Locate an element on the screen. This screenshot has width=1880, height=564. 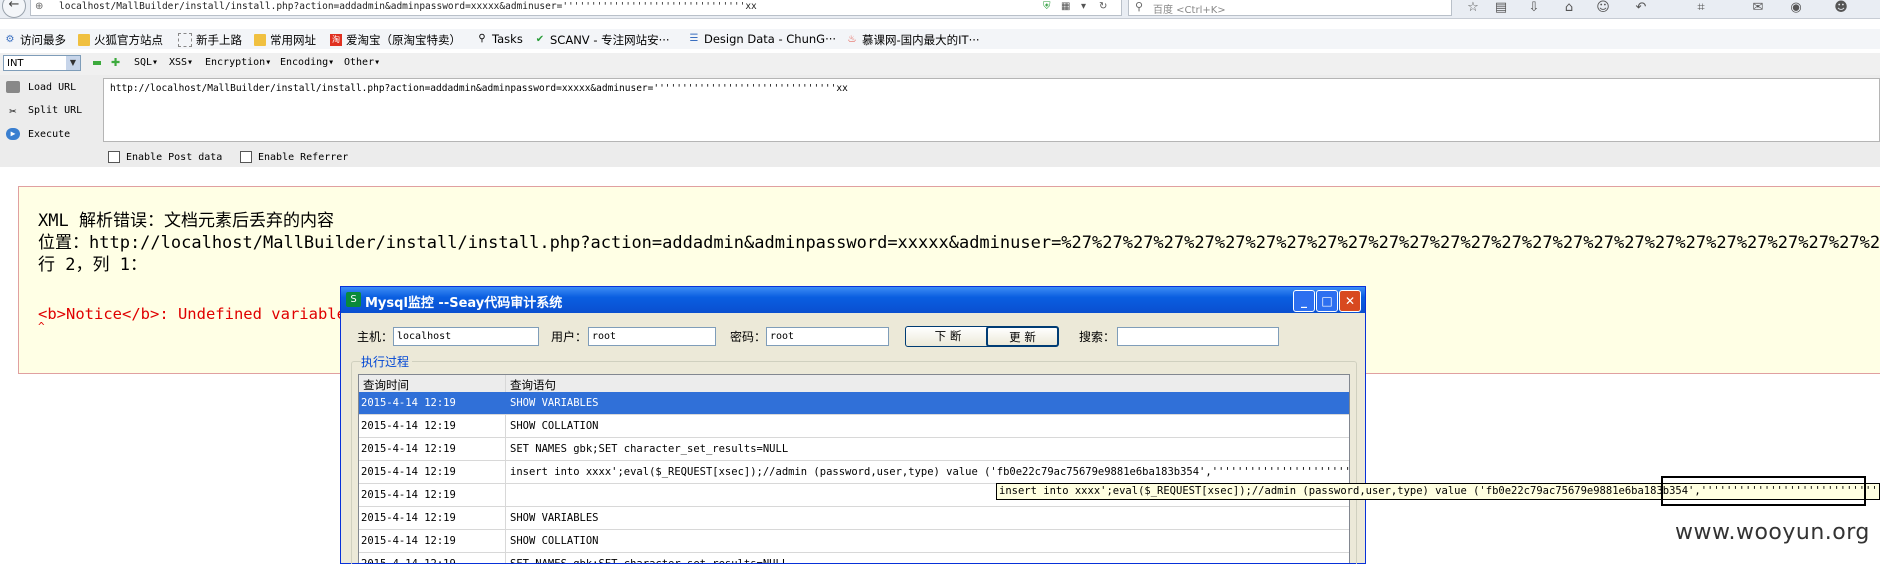
bookmark-most-visited: ⚙ 访问最多 is located at coordinates (35, 40).